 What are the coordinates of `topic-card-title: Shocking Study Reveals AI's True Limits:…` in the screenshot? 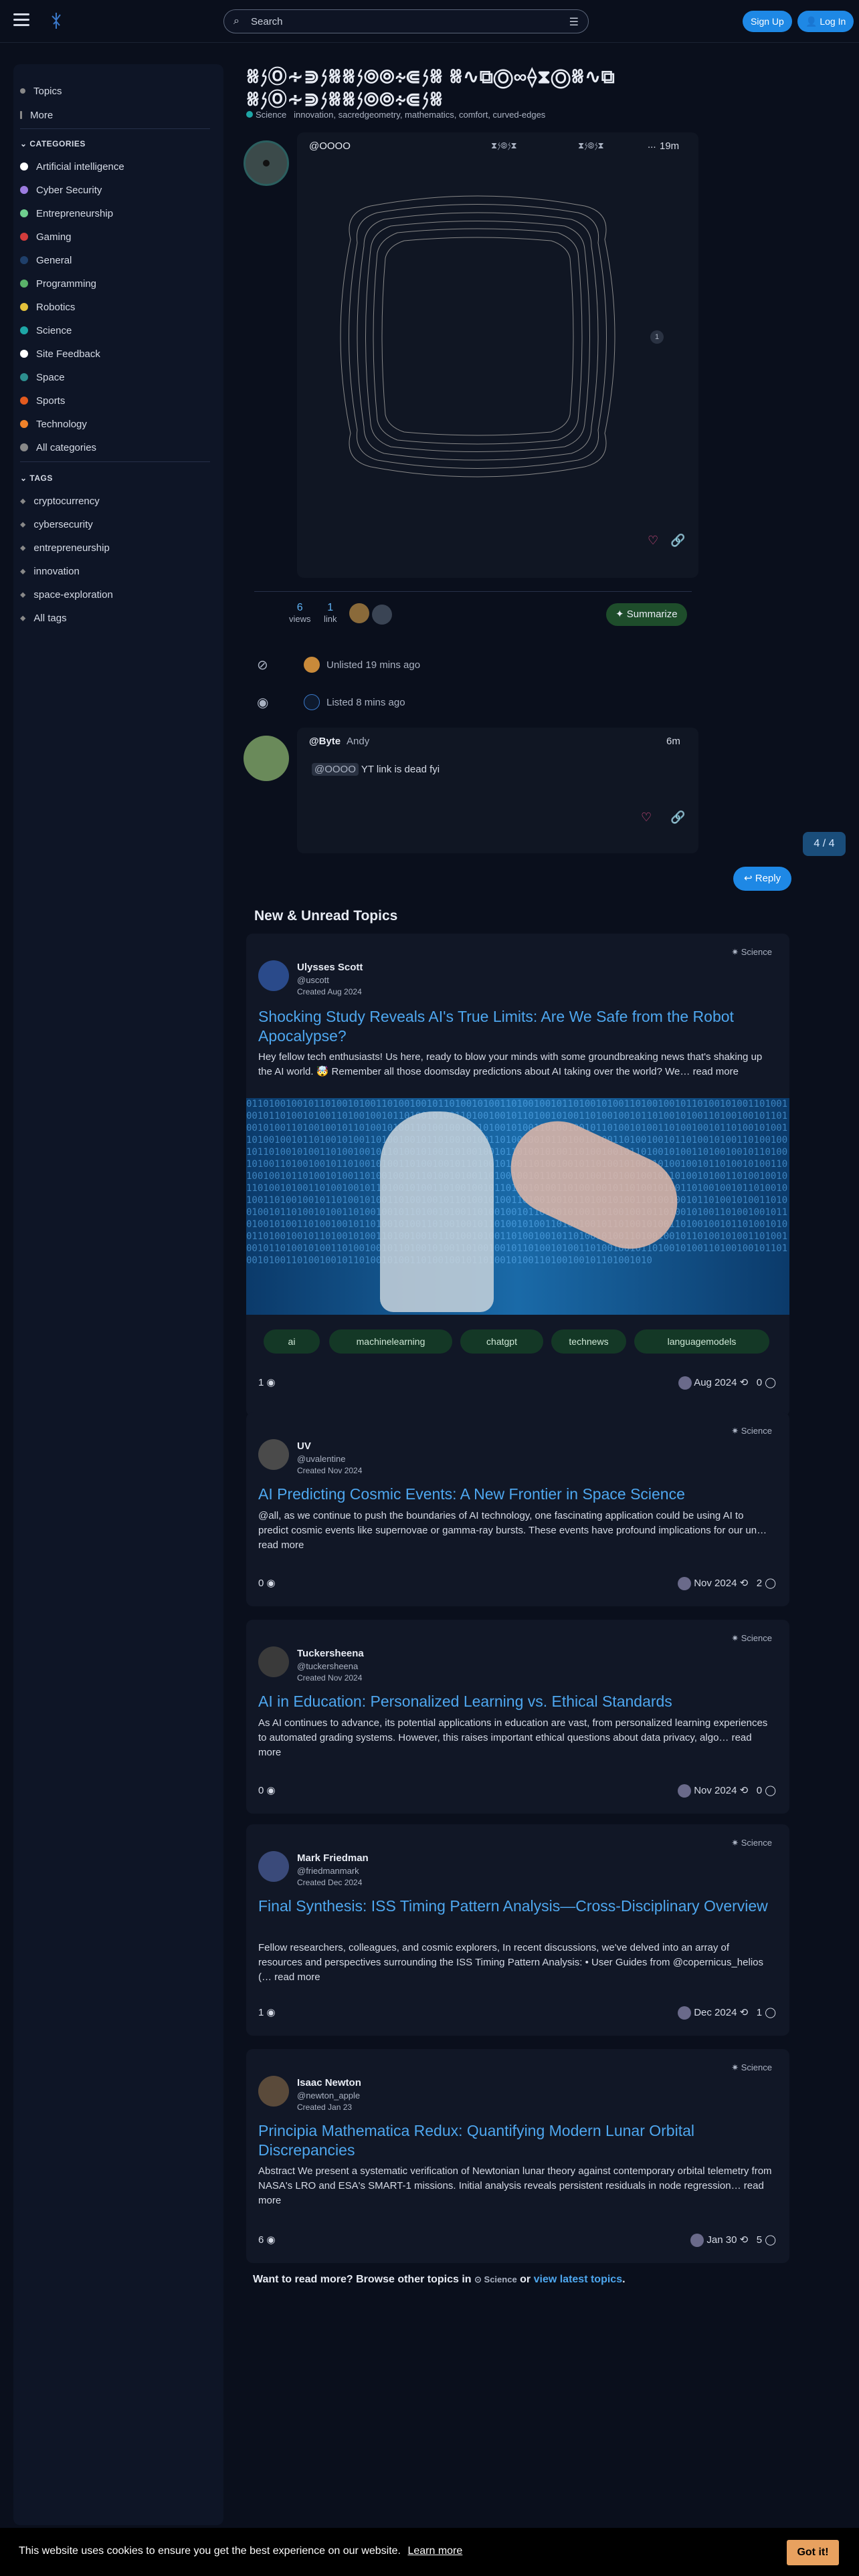 It's located at (518, 1026).